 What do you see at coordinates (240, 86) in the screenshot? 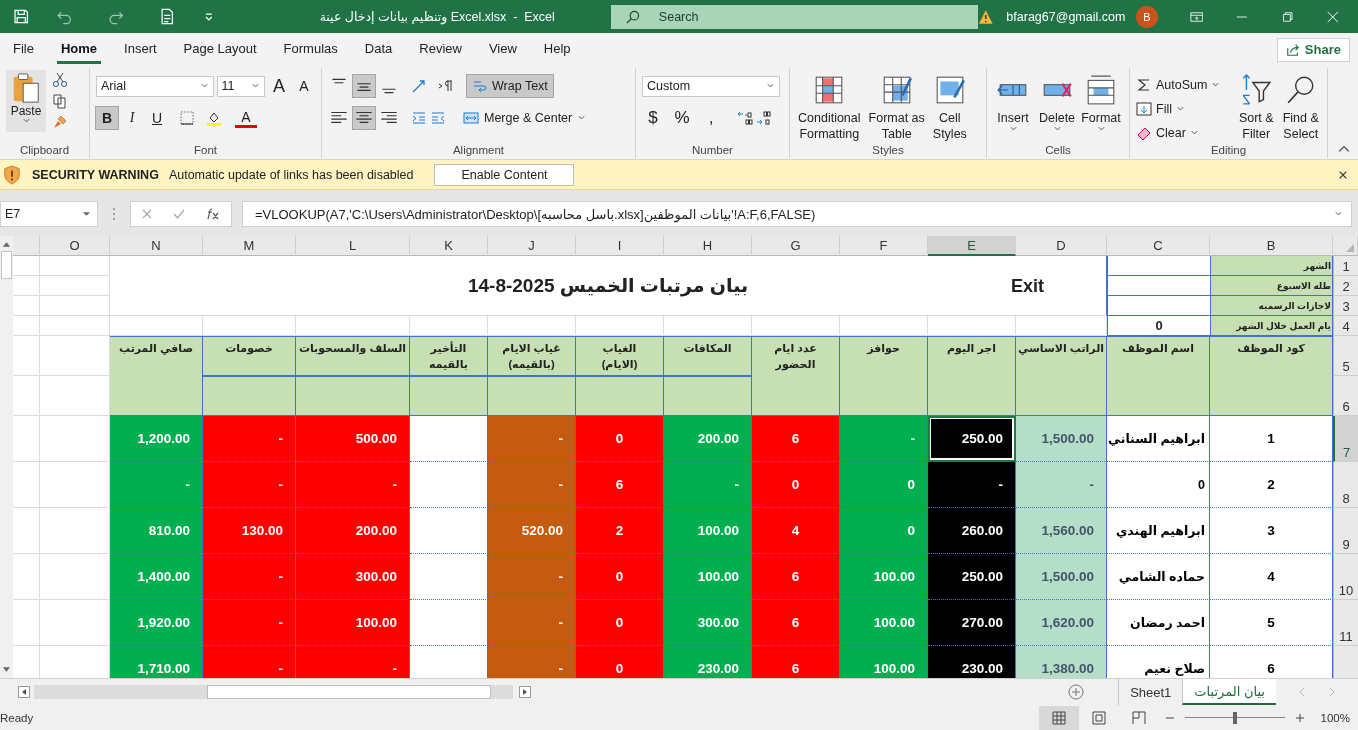
I see `font-size-field: 11` at bounding box center [240, 86].